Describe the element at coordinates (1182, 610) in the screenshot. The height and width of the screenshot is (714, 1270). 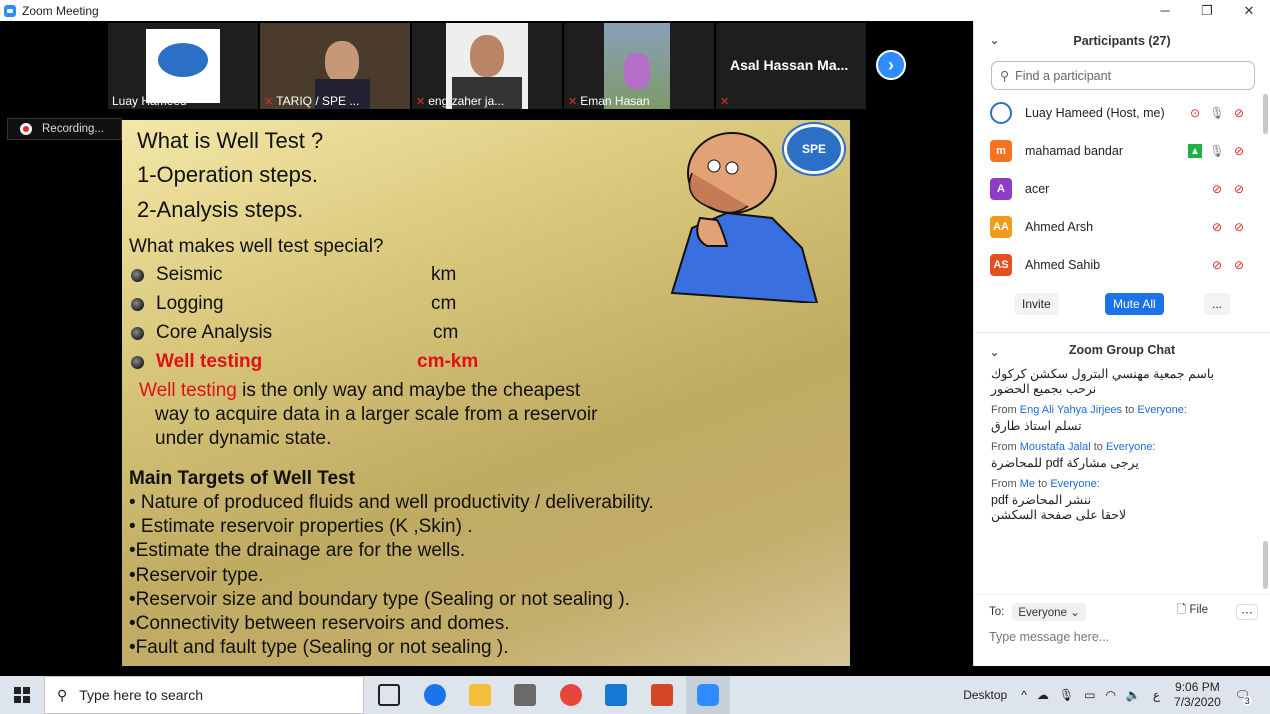
I see `file-icon: 🗋` at that location.